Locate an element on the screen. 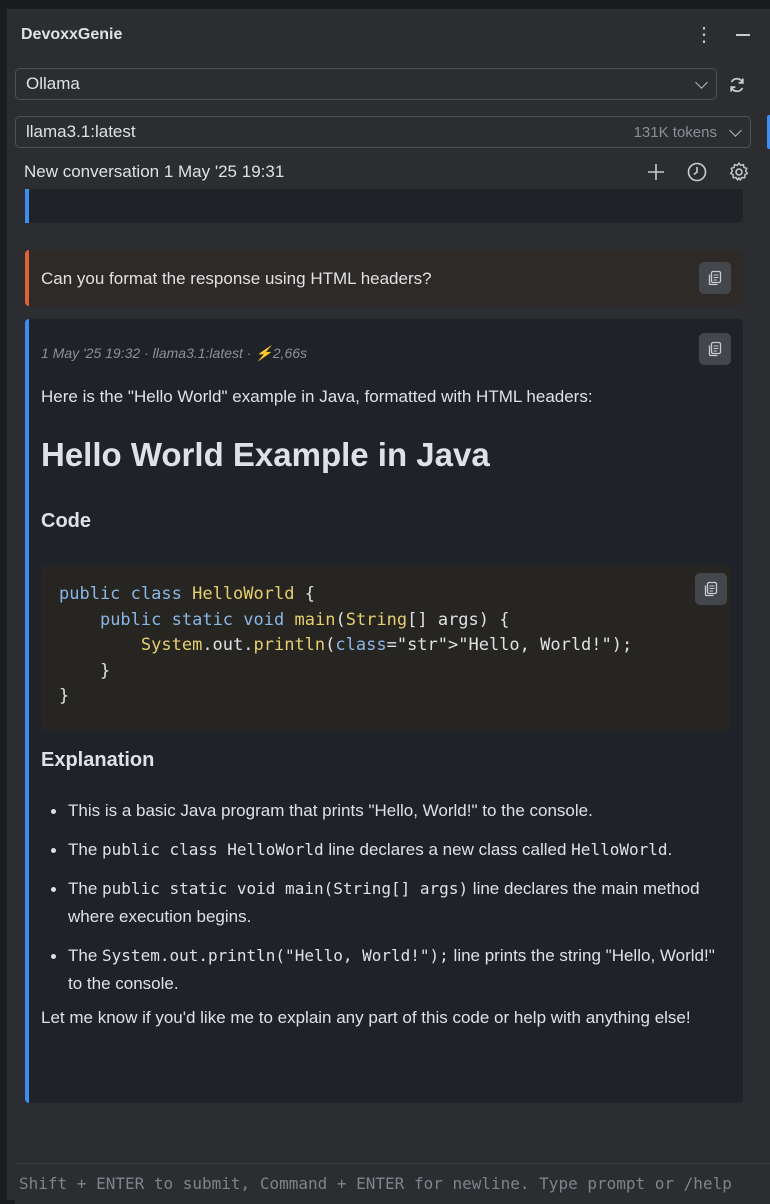  code-line: public static void main(String[] args) { is located at coordinates (304, 619).